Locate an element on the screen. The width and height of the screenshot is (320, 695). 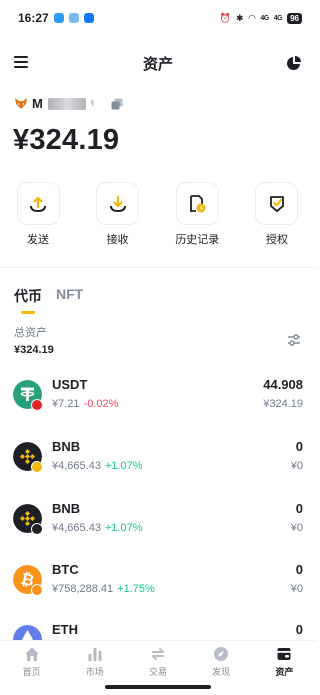
wallet-name-mask is located at coordinates (66, 103).